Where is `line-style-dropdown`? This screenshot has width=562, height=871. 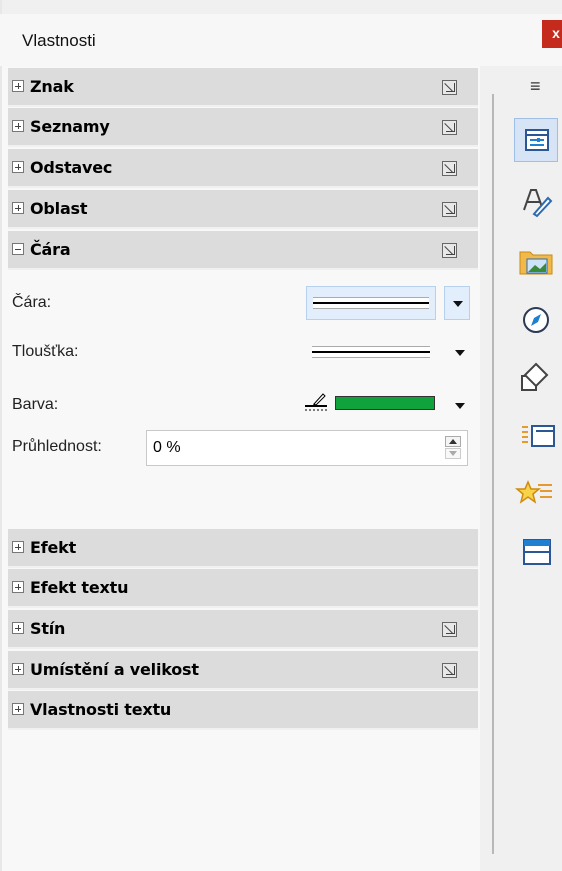 line-style-dropdown is located at coordinates (371, 303).